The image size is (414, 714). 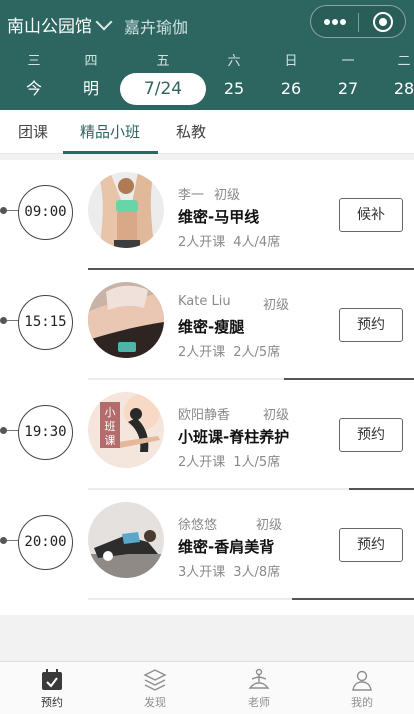 What do you see at coordinates (348, 89) in the screenshot?
I see `date-item: 27` at bounding box center [348, 89].